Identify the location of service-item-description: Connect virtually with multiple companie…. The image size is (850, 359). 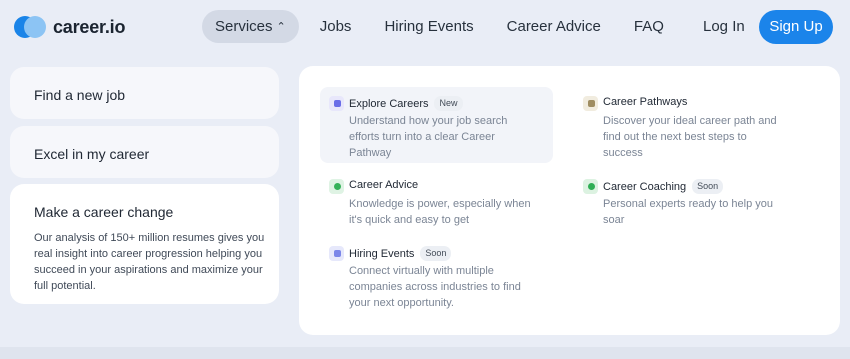
(435, 287).